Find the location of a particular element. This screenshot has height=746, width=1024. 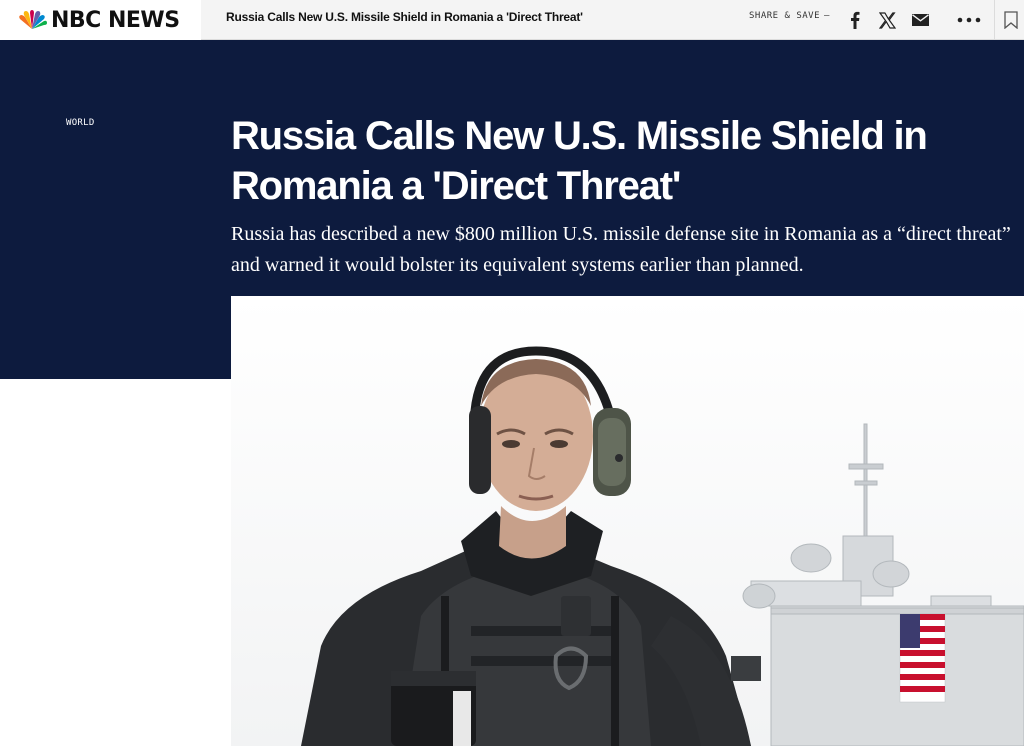

more-icon is located at coordinates (969, 20).